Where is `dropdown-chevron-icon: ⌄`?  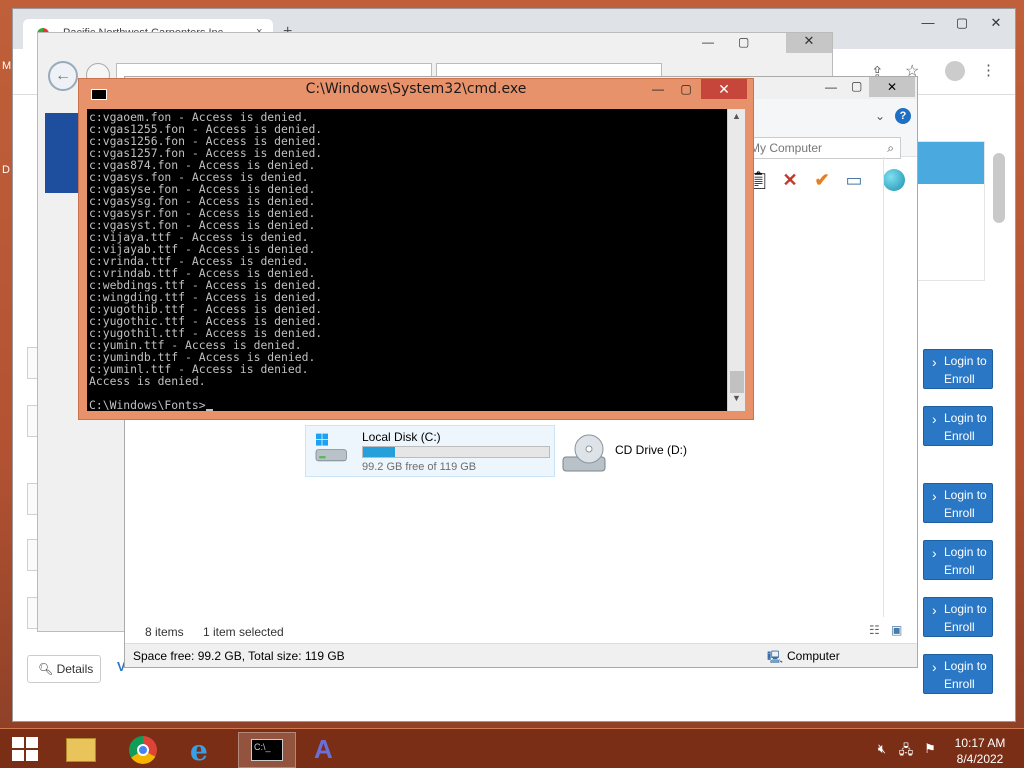
dropdown-chevron-icon: ⌄ is located at coordinates (880, 116).